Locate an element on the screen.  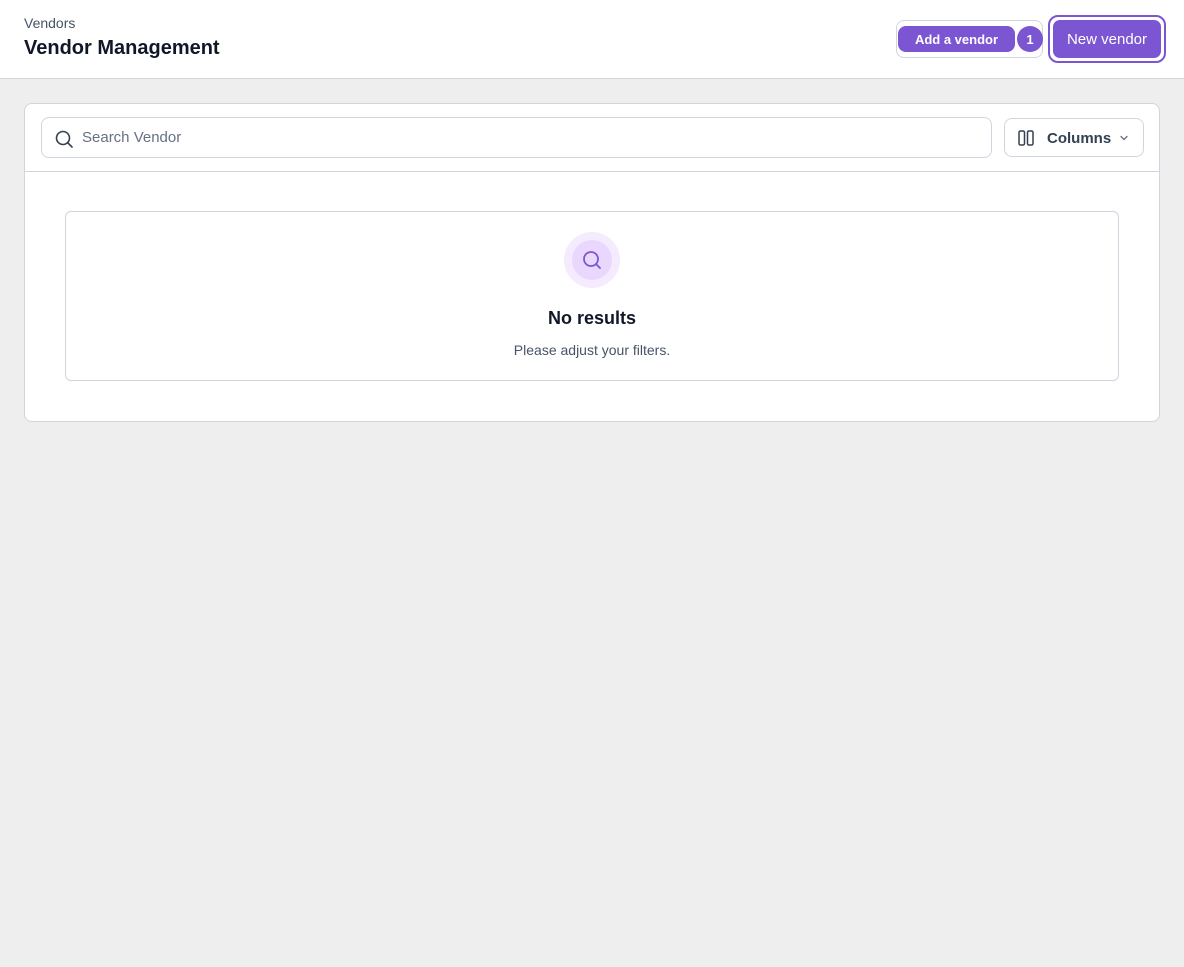
empty-state-title: No results is located at coordinates (592, 318).